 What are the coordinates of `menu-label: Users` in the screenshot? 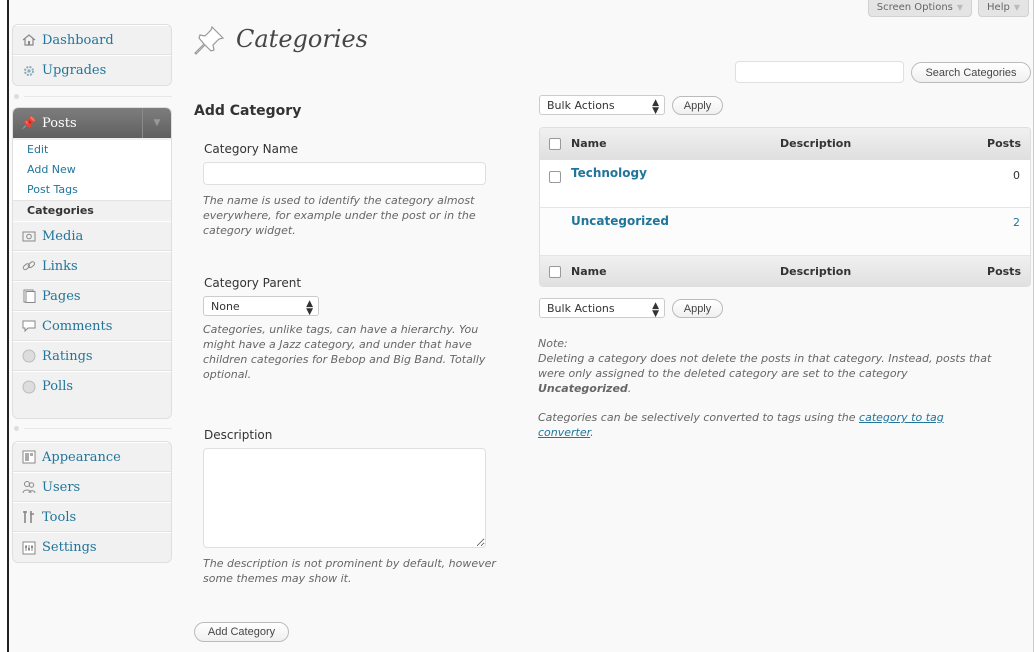 It's located at (61, 487).